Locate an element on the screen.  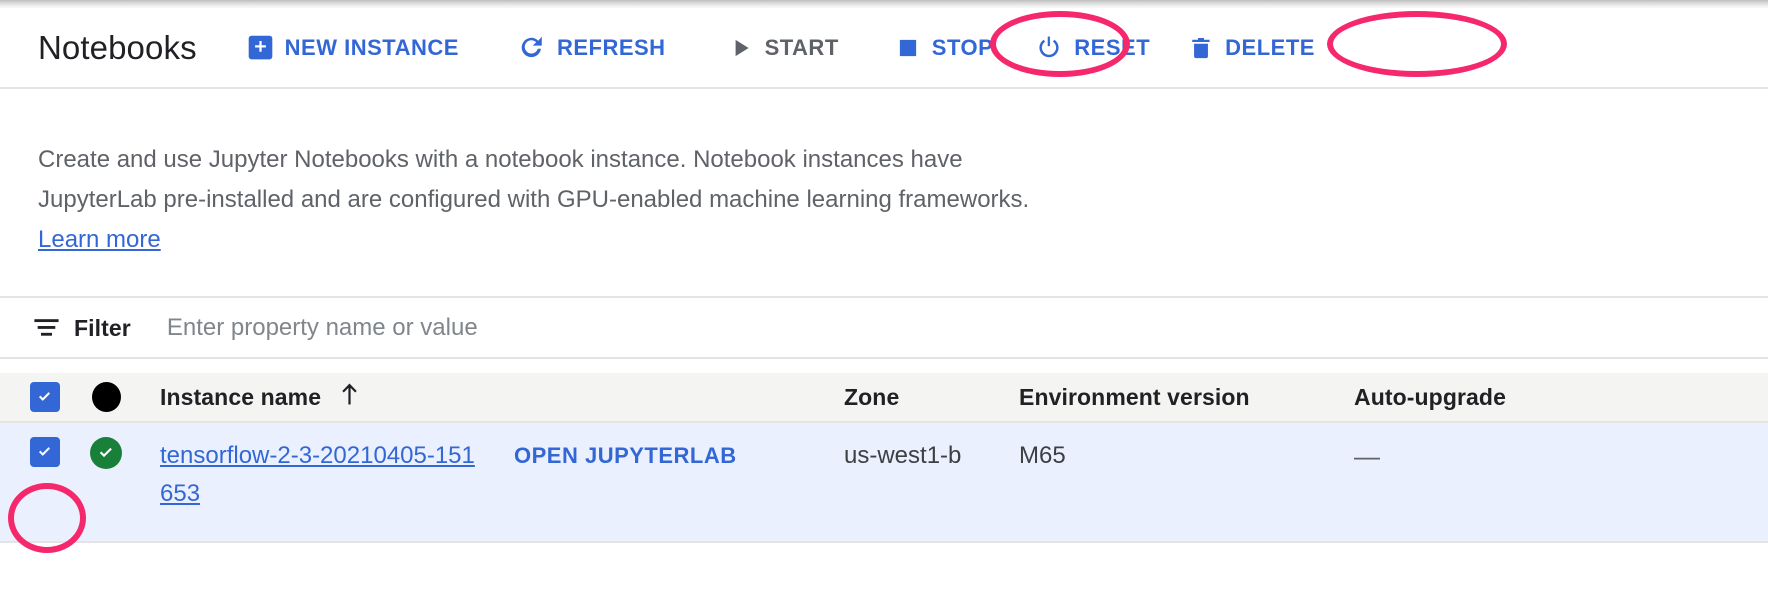
row-status-cell is located at coordinates (106, 453).